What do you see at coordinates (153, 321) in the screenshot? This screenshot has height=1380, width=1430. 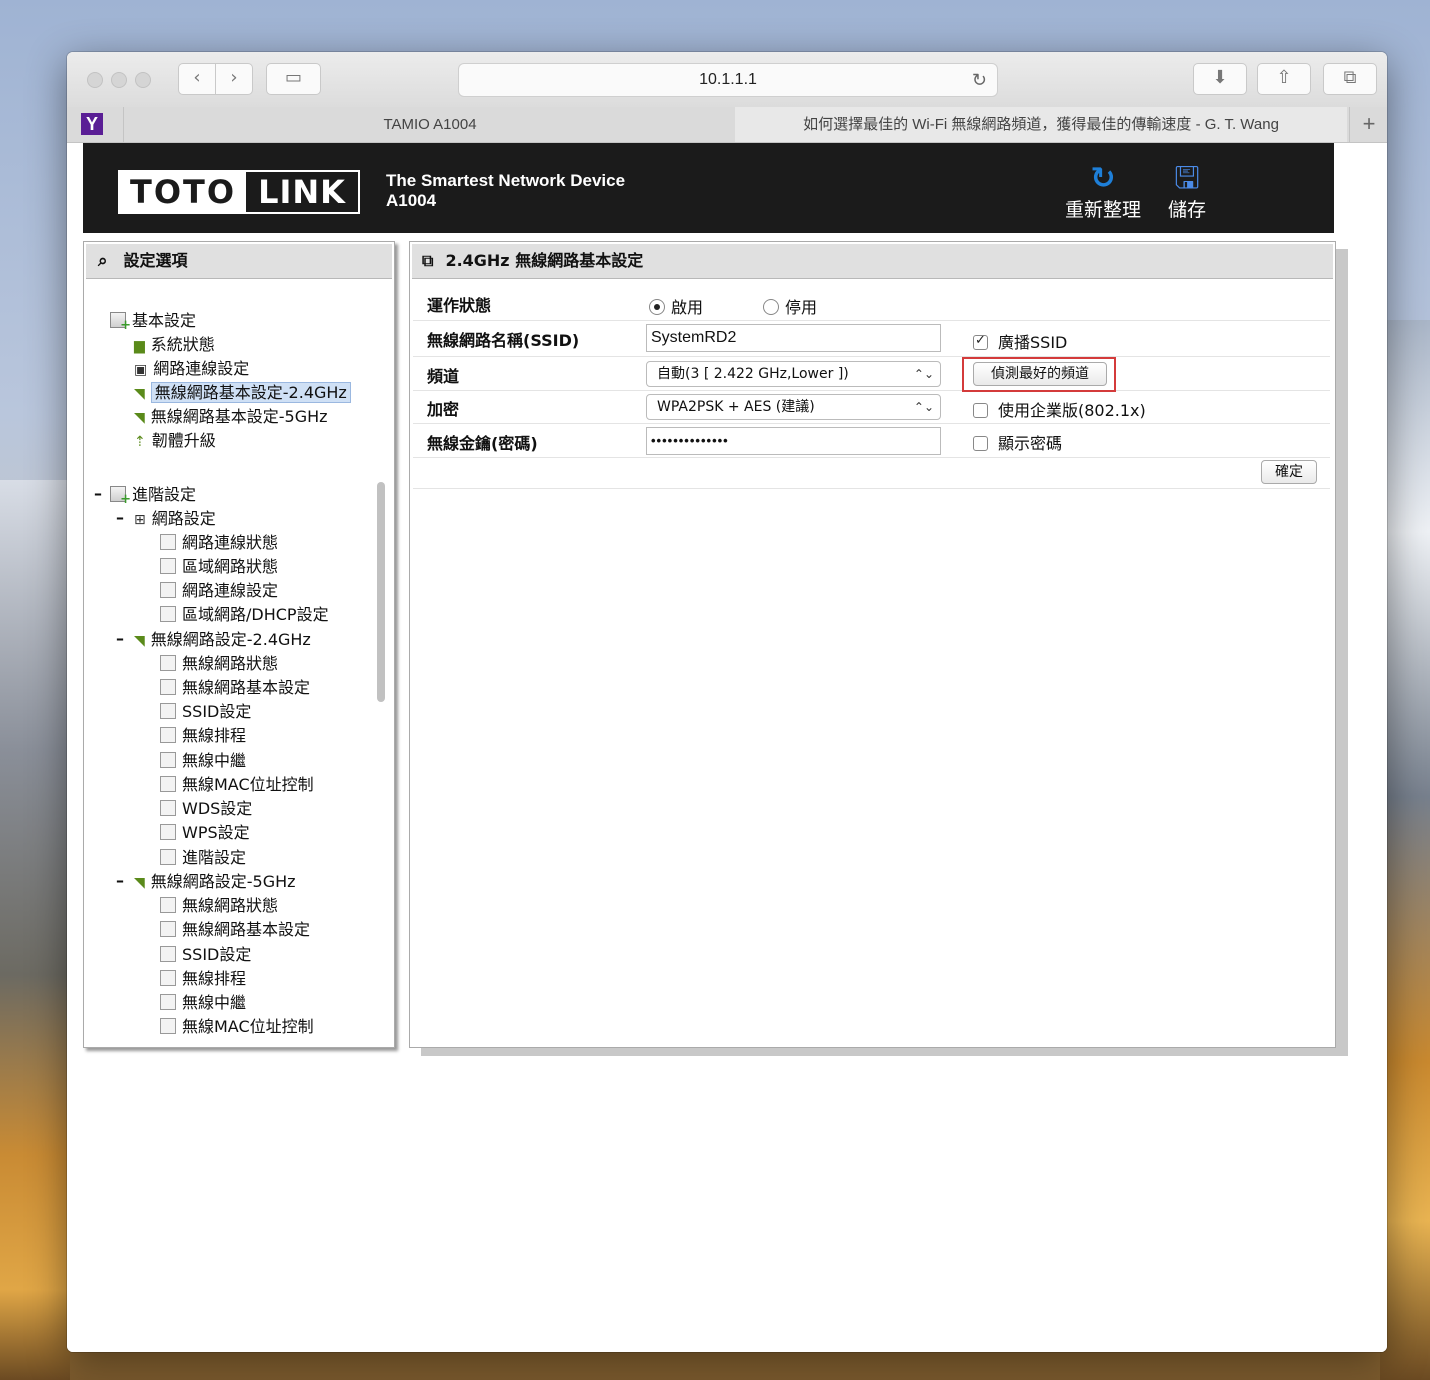 I see `tree-basic: 基本設定` at bounding box center [153, 321].